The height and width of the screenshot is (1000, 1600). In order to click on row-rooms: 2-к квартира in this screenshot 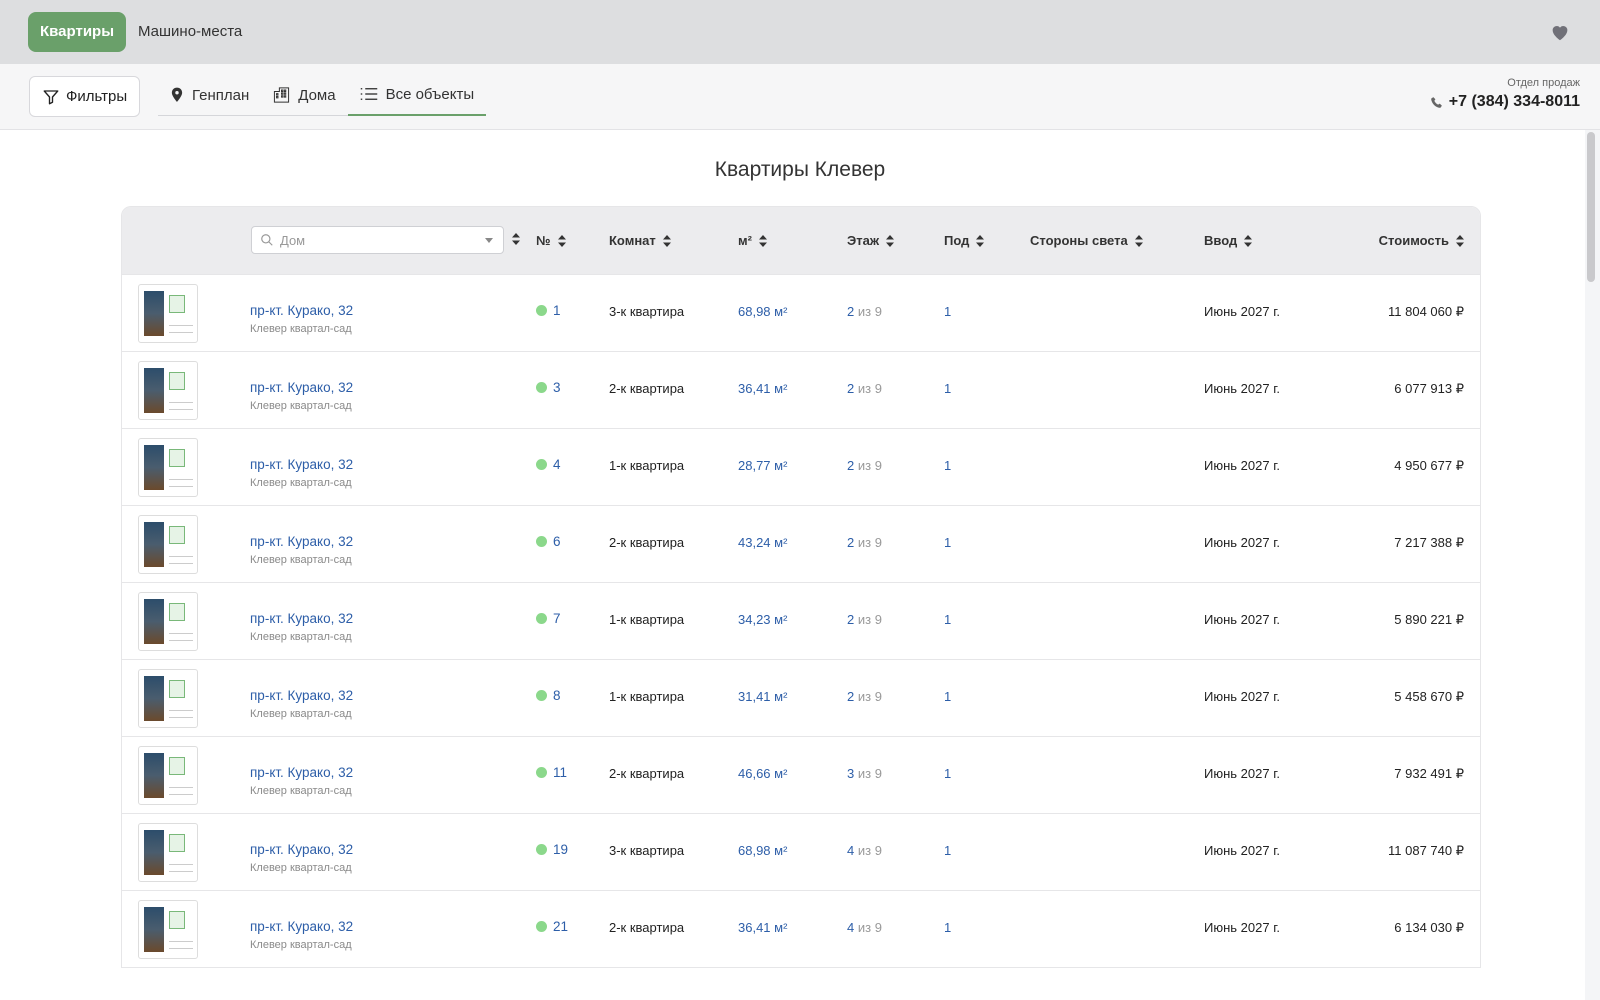, I will do `click(647, 927)`.